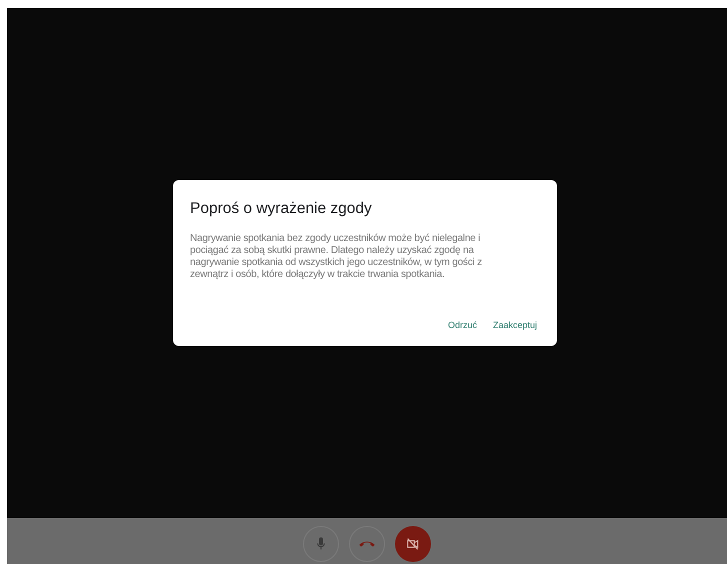  I want to click on dialog-message: Nagrywanie spotkania bez zgody uczestników może być nielegalne i pociągać za sobą skutki prawne. Dlatego należy uzyskać zgodę na nagrywanie spotkania od wszystkich jego uczestników, w tym gości z zewnątrz i osób, które dołączyły w trakcie trwania spotkania., so click(336, 257).